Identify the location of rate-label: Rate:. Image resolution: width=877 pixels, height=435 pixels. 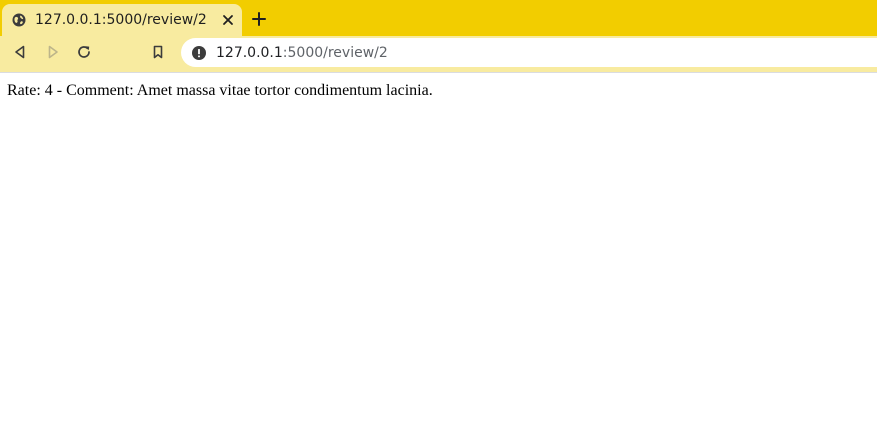
(24, 90).